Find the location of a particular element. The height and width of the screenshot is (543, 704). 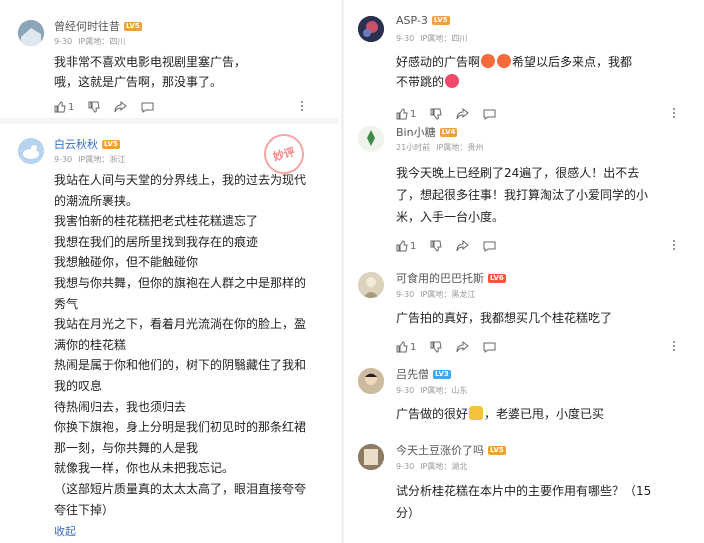

username-text: 曾经何时往昔 is located at coordinates (87, 26).